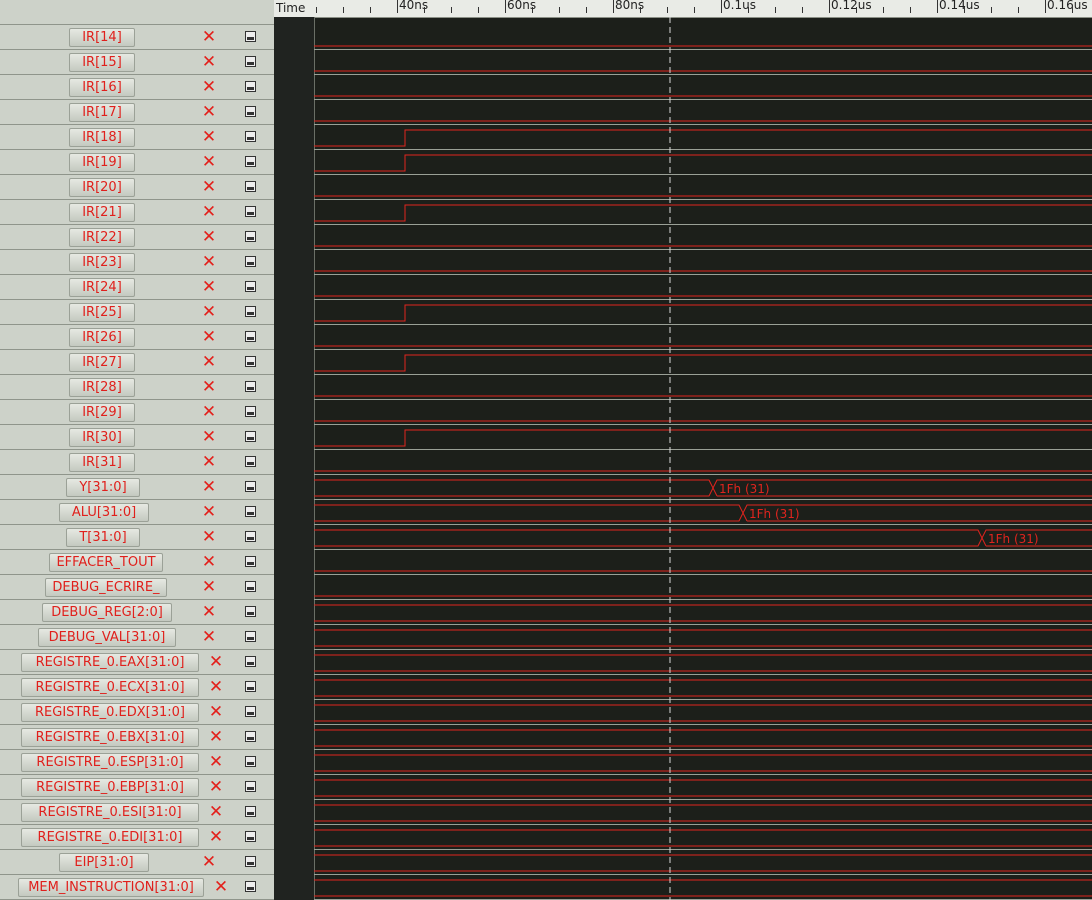 The height and width of the screenshot is (900, 1092). I want to click on signal-name-button: EFFACER_TOUT, so click(106, 562).